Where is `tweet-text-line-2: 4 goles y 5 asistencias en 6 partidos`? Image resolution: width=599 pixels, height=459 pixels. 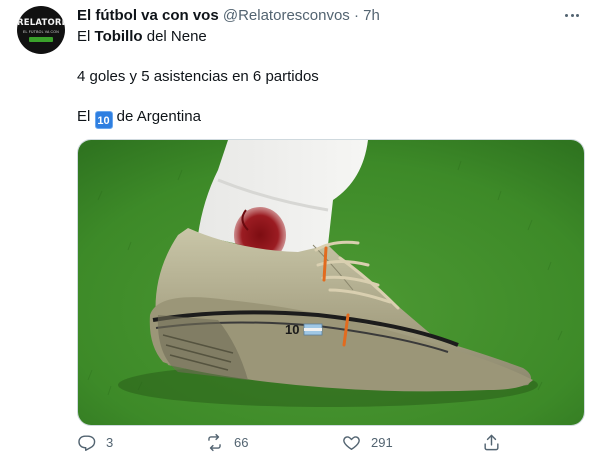
tweet-text-line-2: 4 goles y 5 asistencias en 6 partidos is located at coordinates (198, 76).